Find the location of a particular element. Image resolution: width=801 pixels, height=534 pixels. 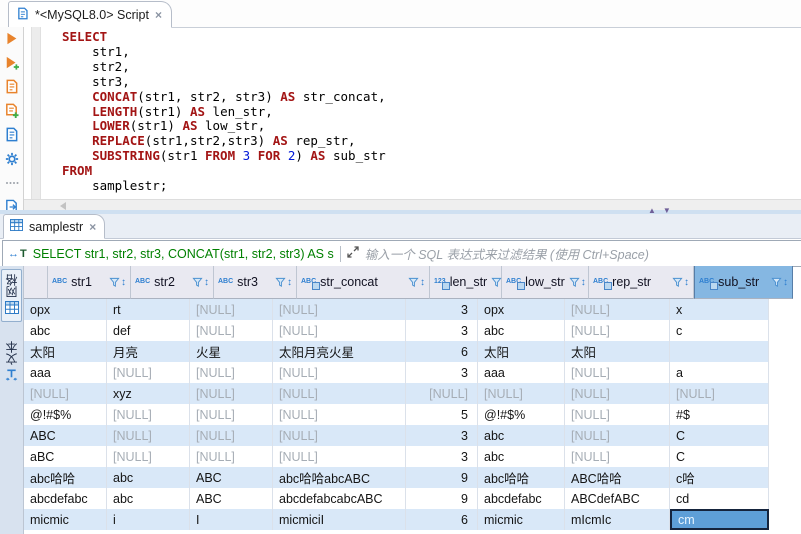

results-tab: samplestr × is located at coordinates (54, 226).